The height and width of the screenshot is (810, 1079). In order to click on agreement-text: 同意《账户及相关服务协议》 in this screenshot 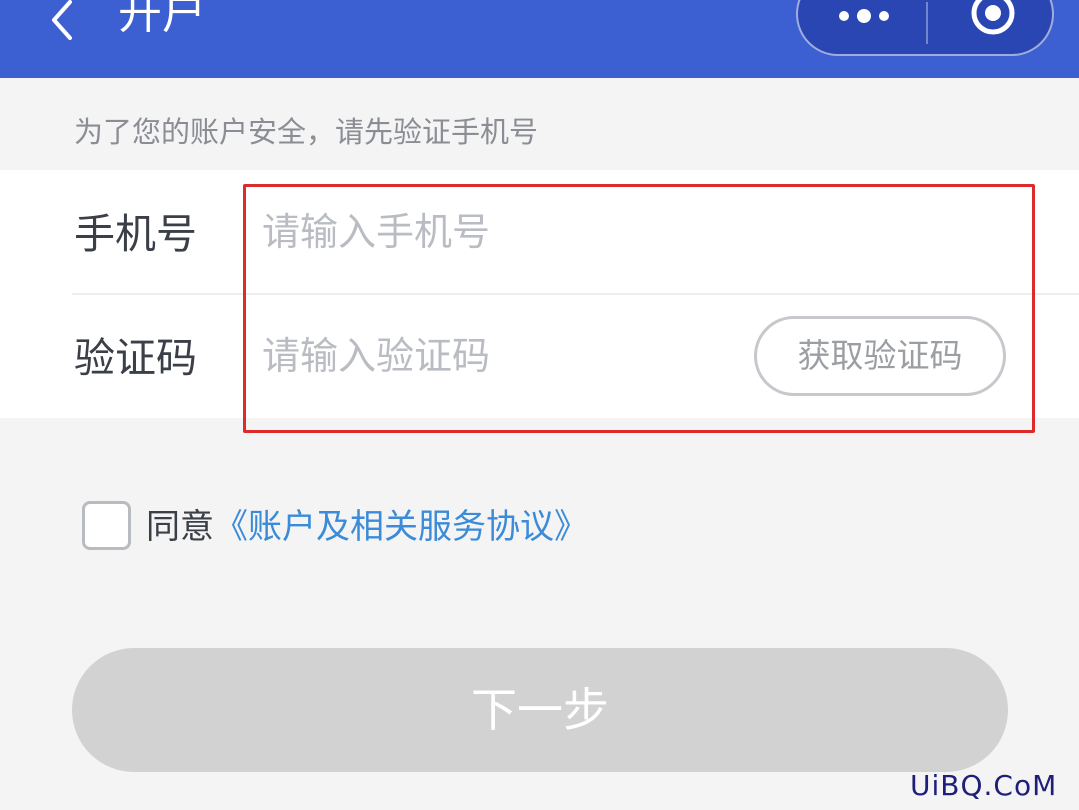, I will do `click(367, 527)`.